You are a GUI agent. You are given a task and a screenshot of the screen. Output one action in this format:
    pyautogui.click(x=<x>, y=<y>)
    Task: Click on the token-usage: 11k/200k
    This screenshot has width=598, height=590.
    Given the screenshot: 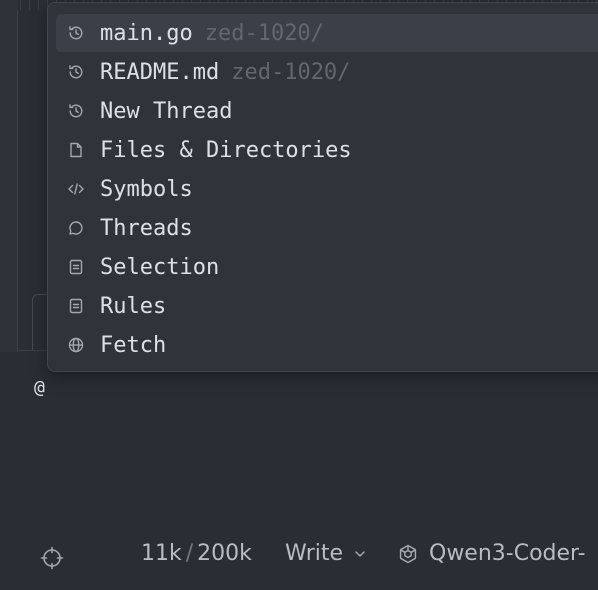 What is the action you would take?
    pyautogui.click(x=196, y=553)
    